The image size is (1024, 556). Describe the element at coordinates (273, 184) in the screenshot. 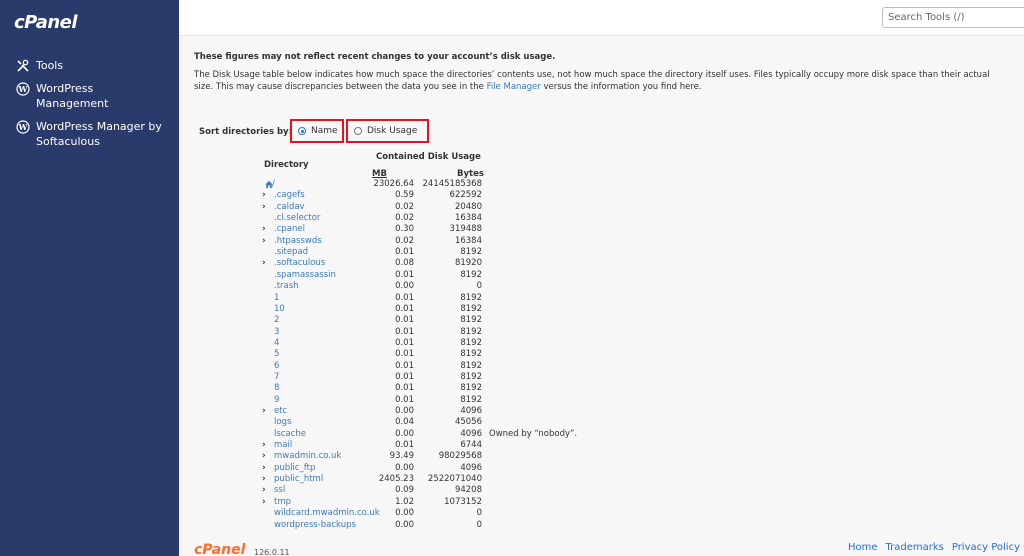

I see `directory-name: /` at that location.